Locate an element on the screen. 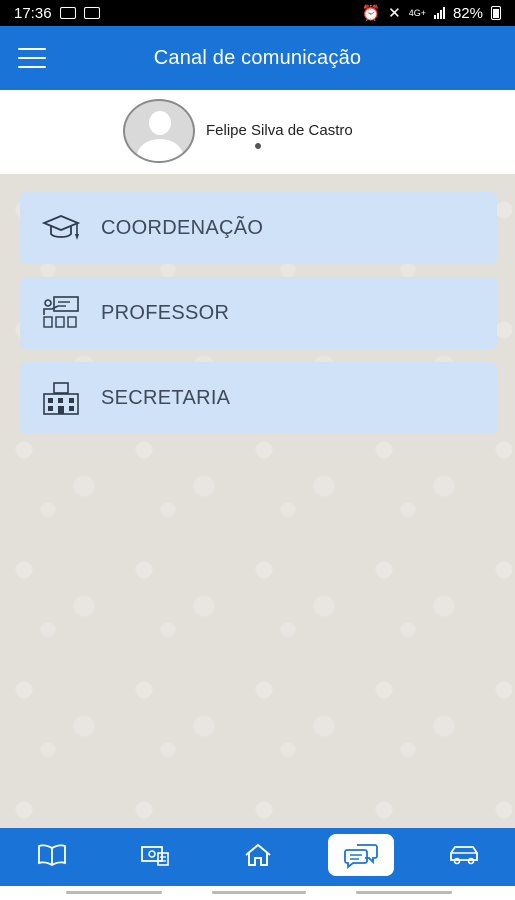 The image size is (515, 900). app-bar: Canal de comunicação is located at coordinates (257, 58).